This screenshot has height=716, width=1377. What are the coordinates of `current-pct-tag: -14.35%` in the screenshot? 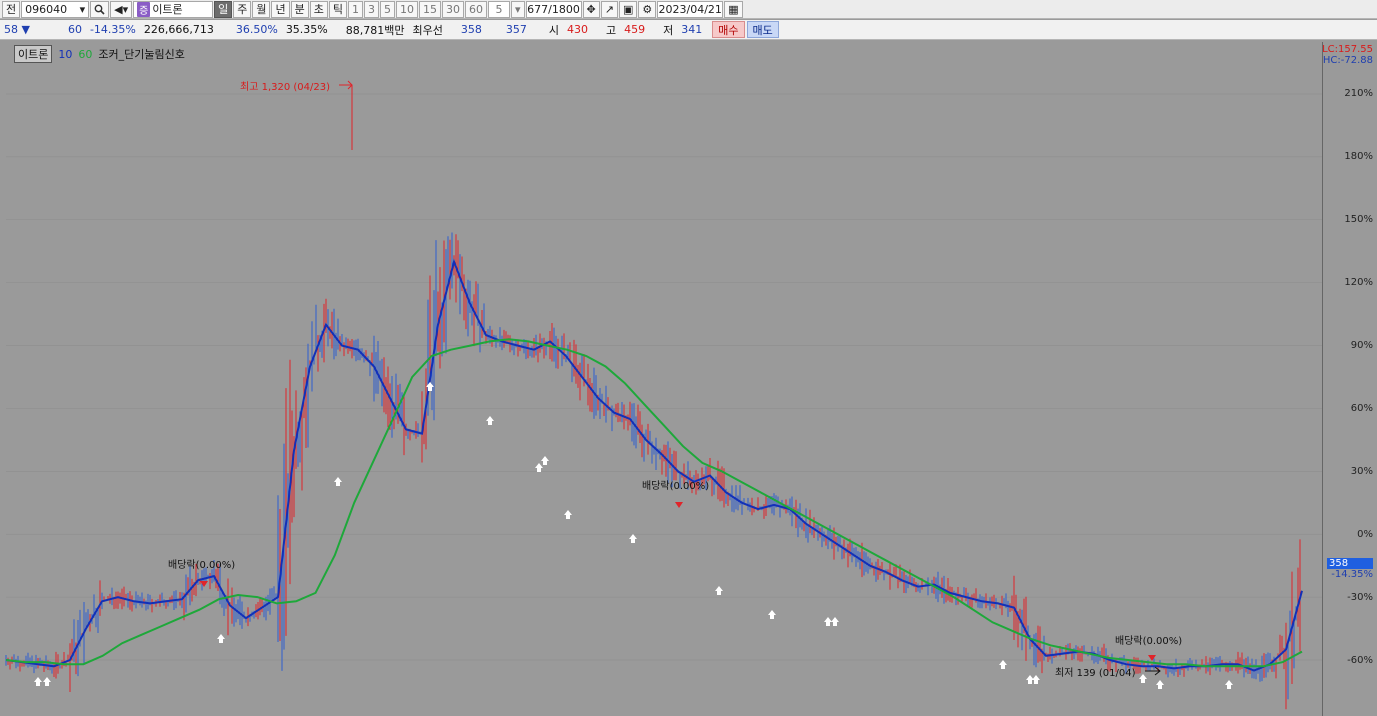 It's located at (1352, 574).